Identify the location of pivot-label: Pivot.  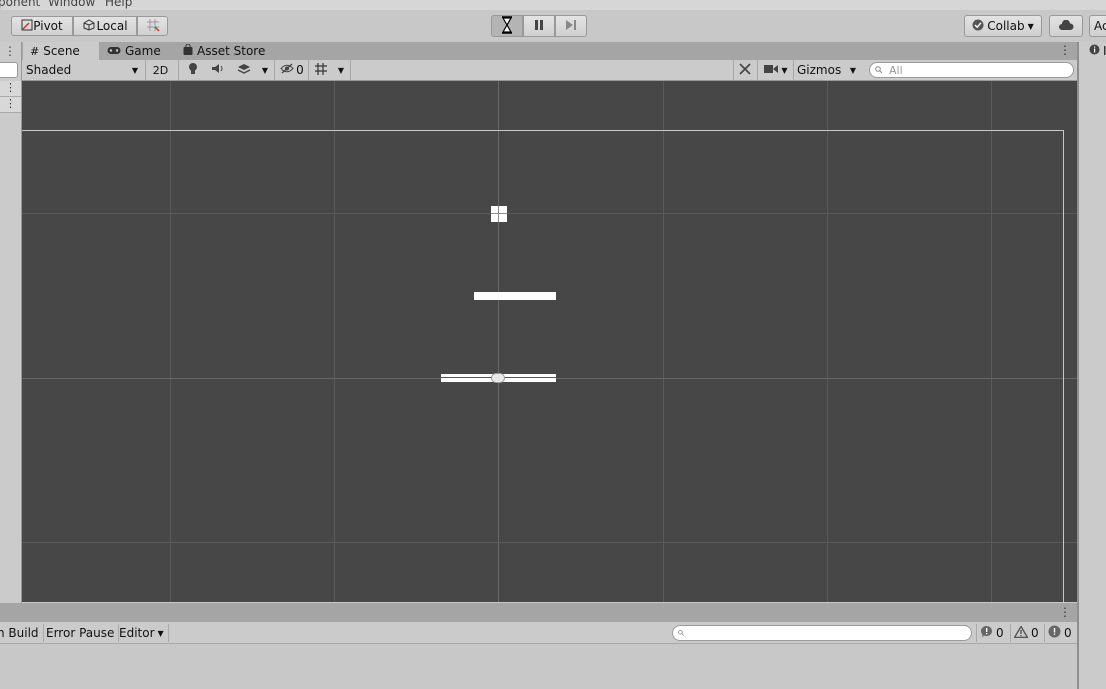
(48, 26).